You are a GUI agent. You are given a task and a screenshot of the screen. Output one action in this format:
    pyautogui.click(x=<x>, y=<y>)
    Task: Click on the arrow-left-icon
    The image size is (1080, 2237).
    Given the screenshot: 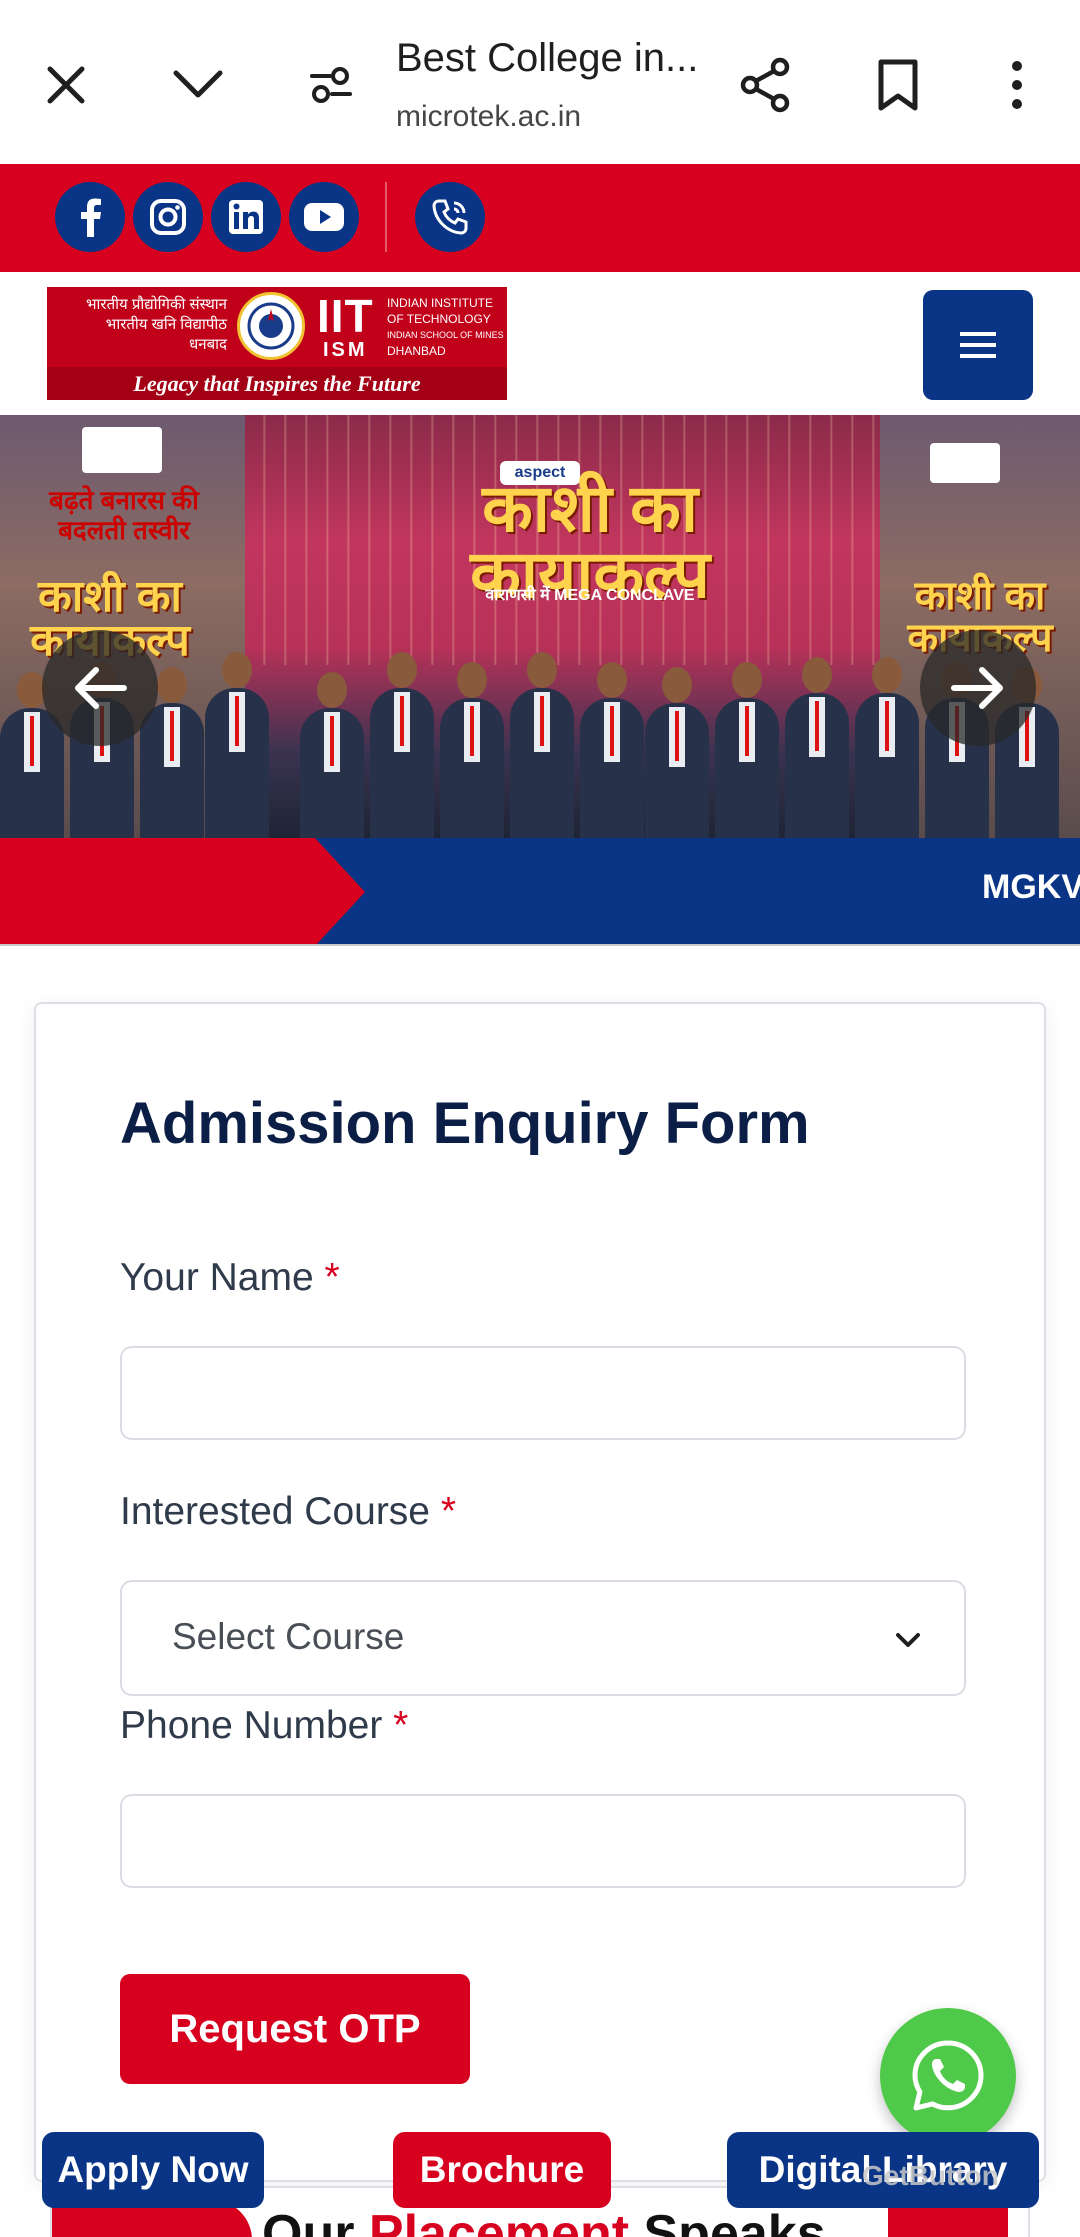 What is the action you would take?
    pyautogui.click(x=101, y=688)
    